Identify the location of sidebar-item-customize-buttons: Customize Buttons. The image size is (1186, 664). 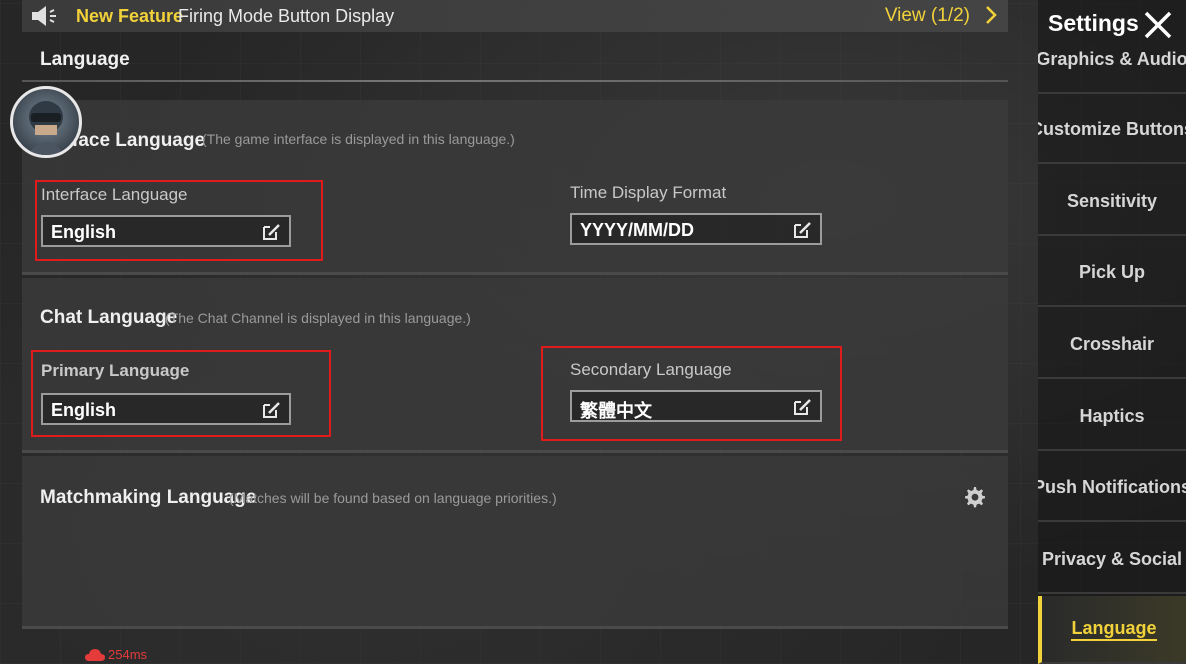
(1112, 130).